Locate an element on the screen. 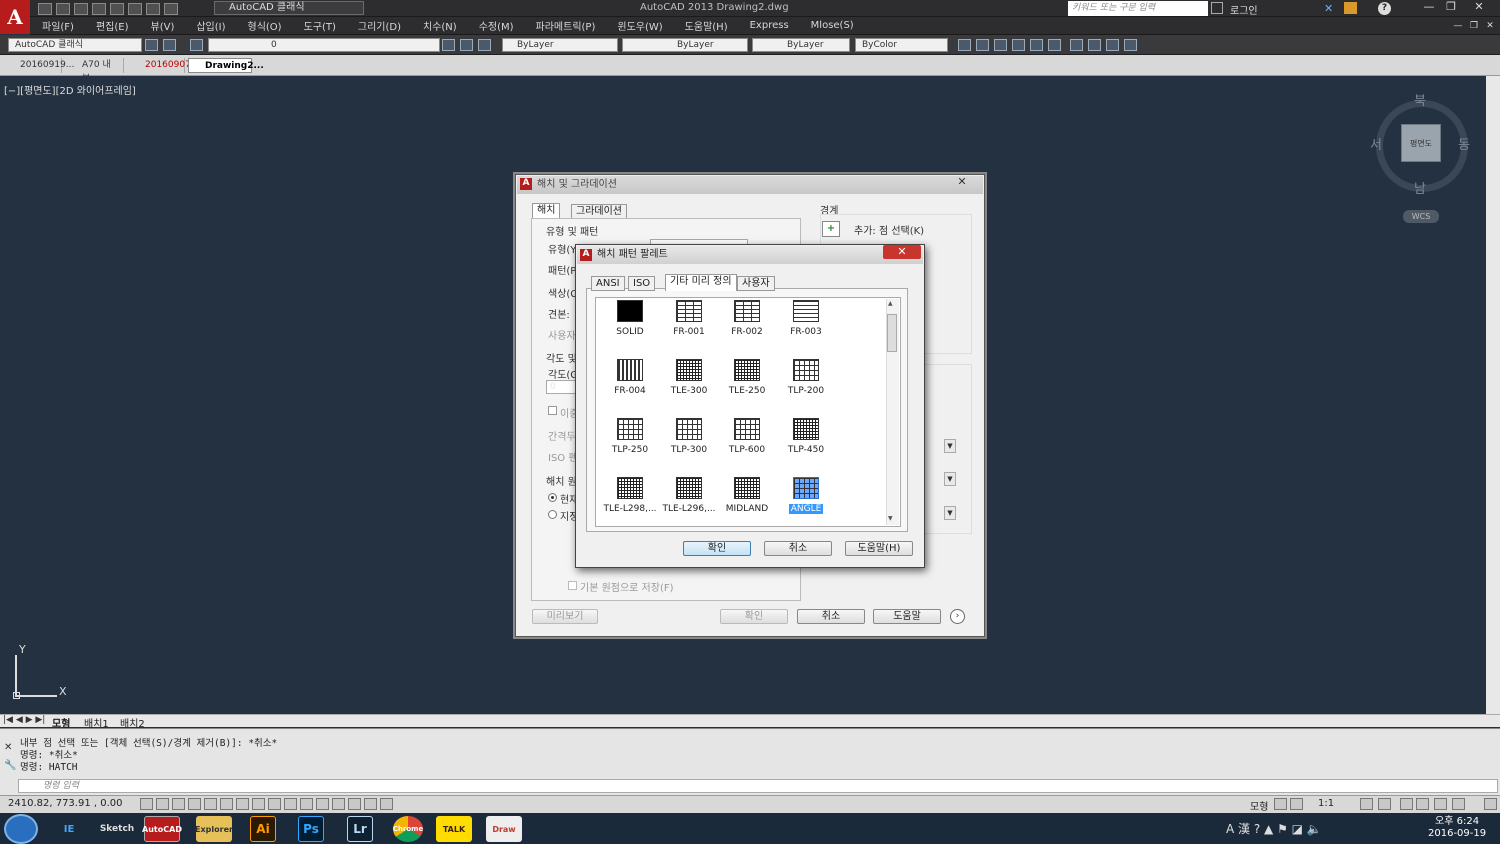 This screenshot has width=1500, height=844. pattern-fr-003: FR-003 is located at coordinates (806, 318).